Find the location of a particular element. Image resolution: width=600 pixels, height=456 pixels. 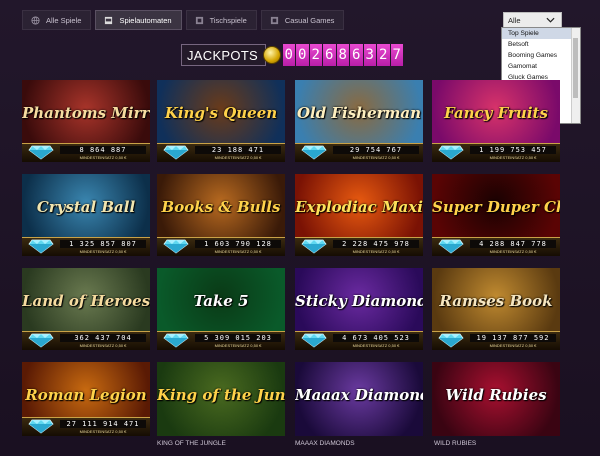

tab-spielautomaten: Spielautomaten is located at coordinates (138, 20).